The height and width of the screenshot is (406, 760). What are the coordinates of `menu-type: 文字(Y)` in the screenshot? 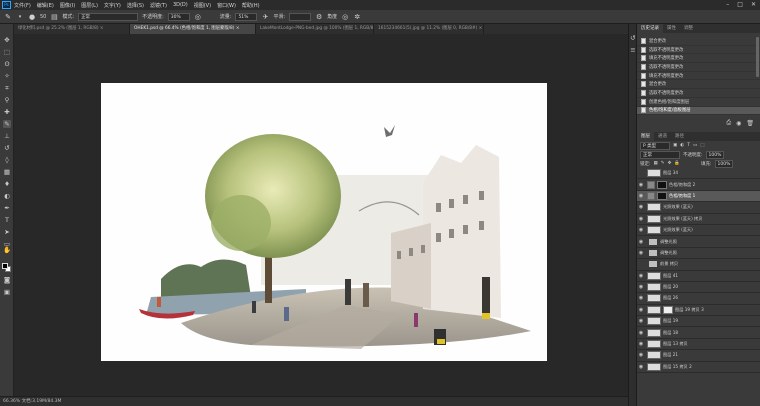 It's located at (112, 5).